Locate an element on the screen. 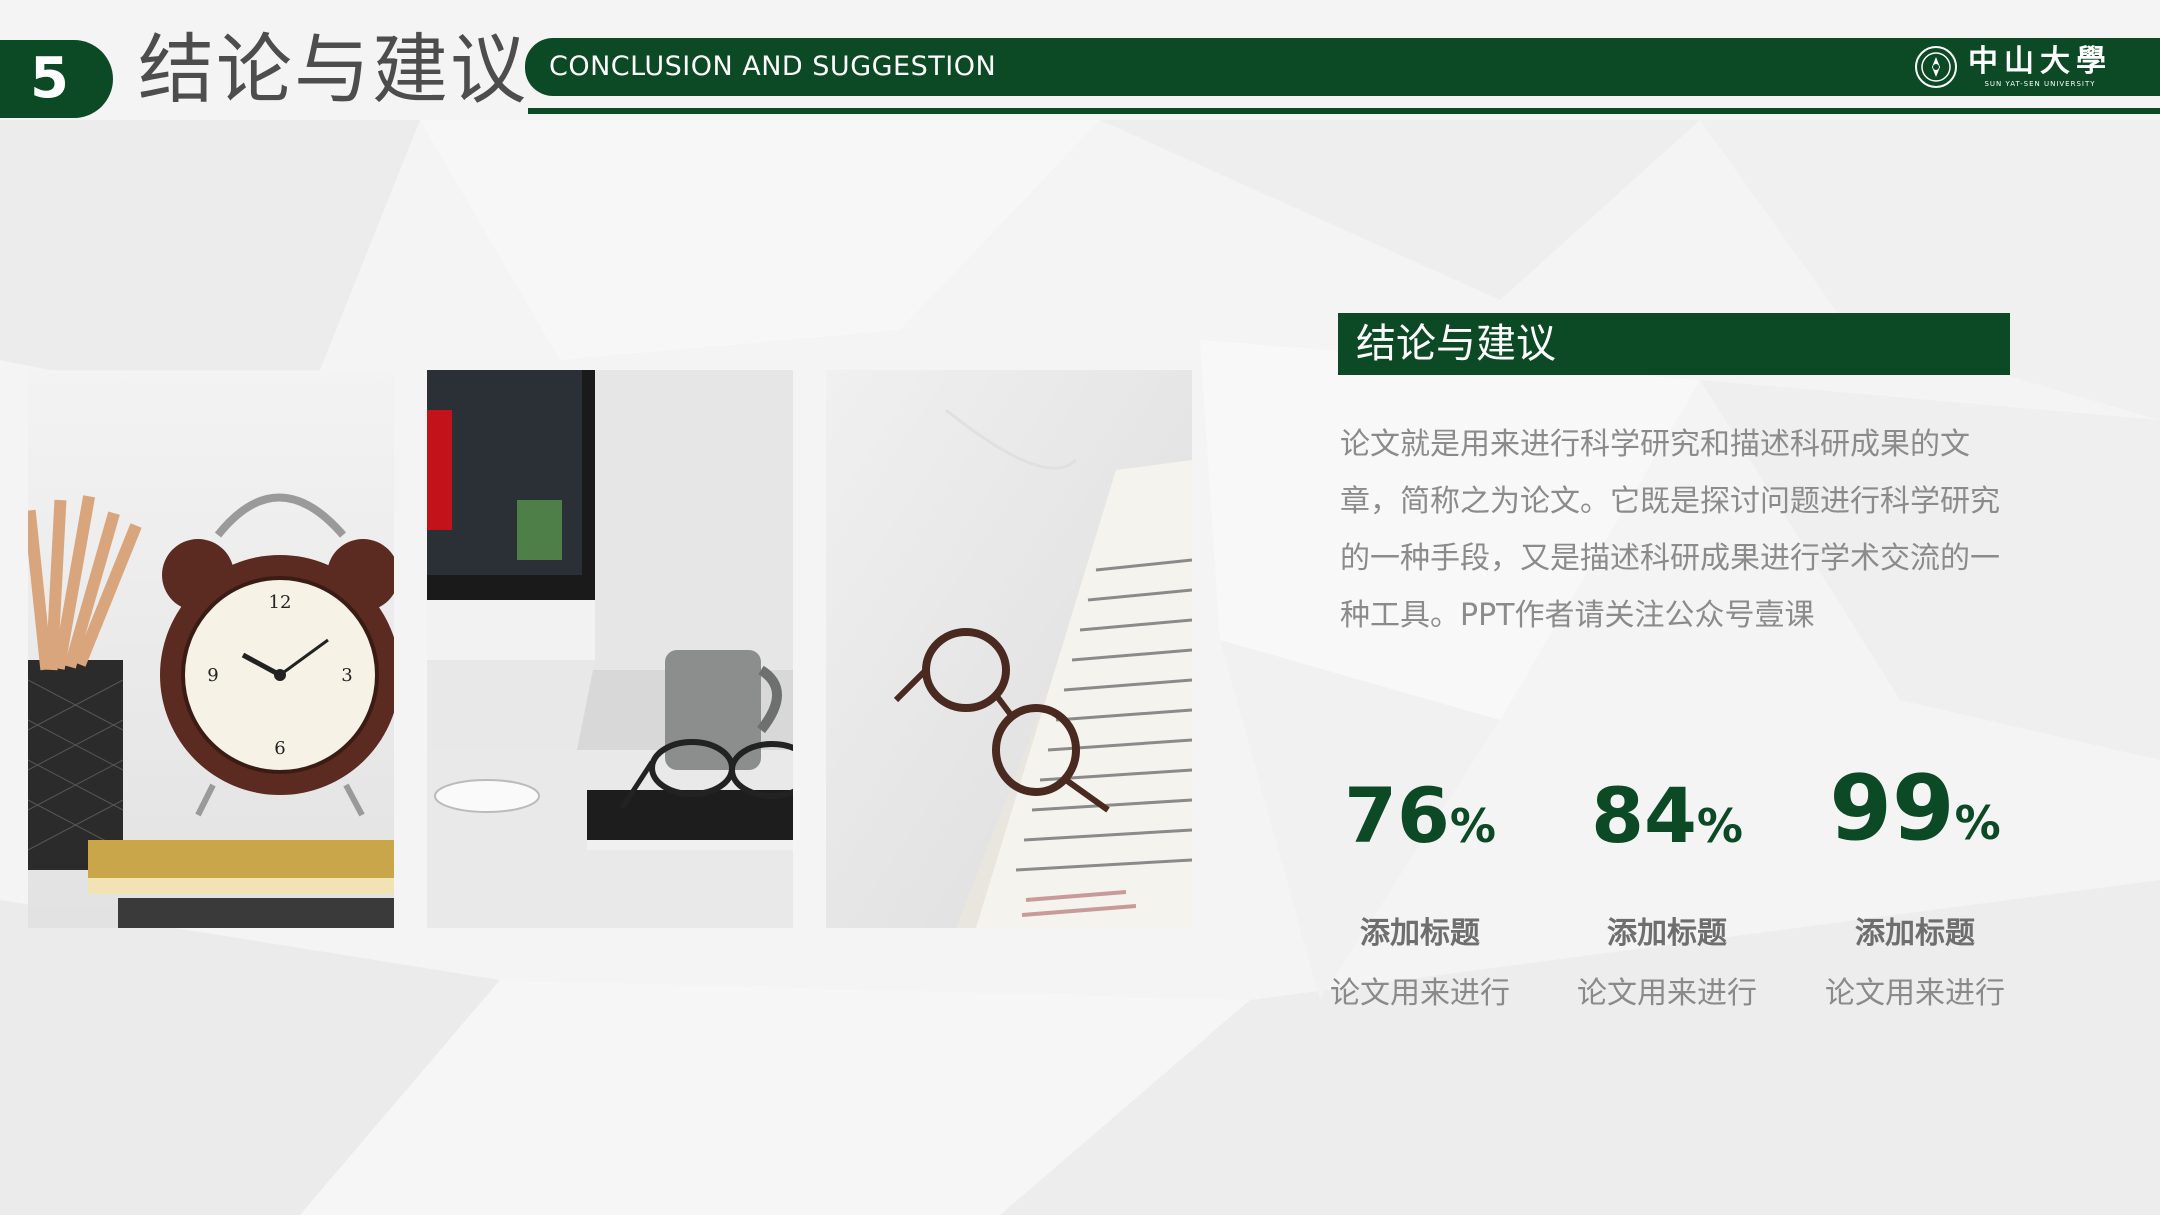 This screenshot has height=1215, width=2160. university-emblem-icon is located at coordinates (1936, 67).